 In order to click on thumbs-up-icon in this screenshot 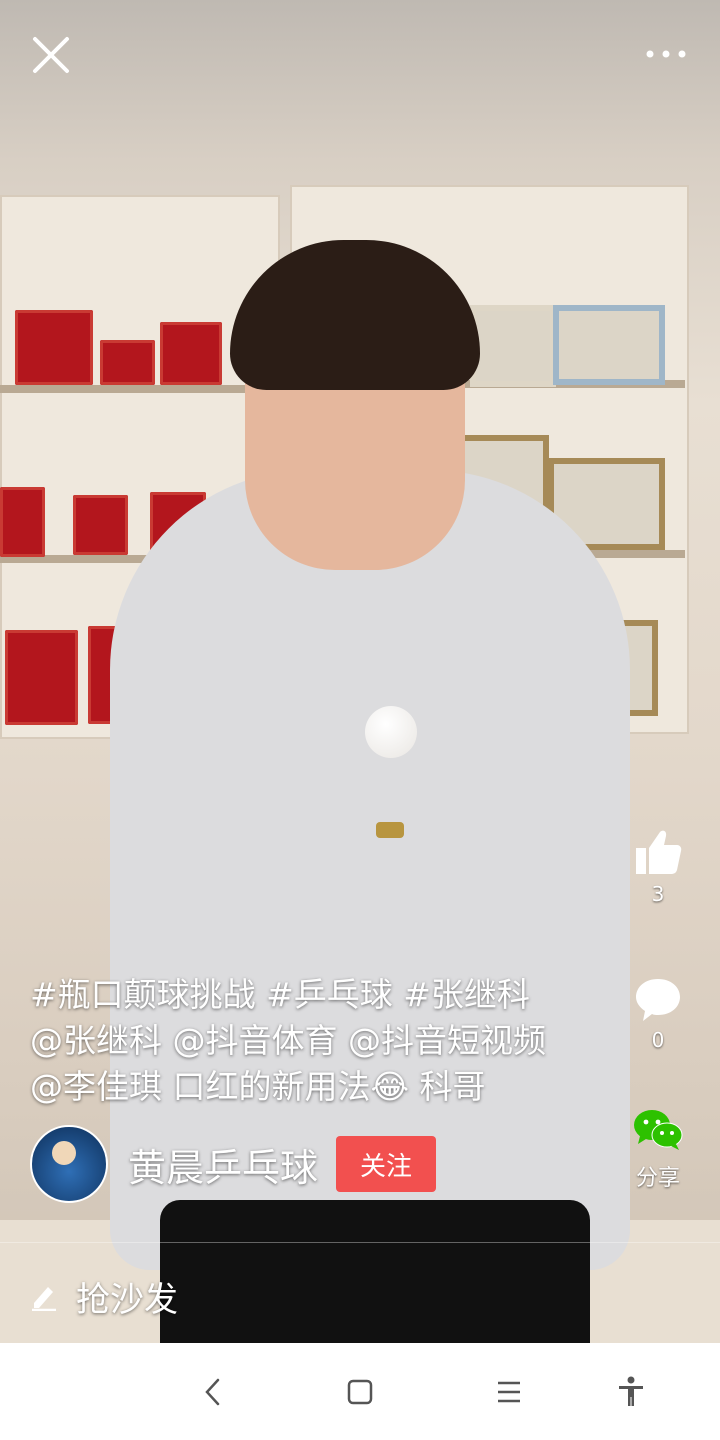, I will do `click(659, 852)`.